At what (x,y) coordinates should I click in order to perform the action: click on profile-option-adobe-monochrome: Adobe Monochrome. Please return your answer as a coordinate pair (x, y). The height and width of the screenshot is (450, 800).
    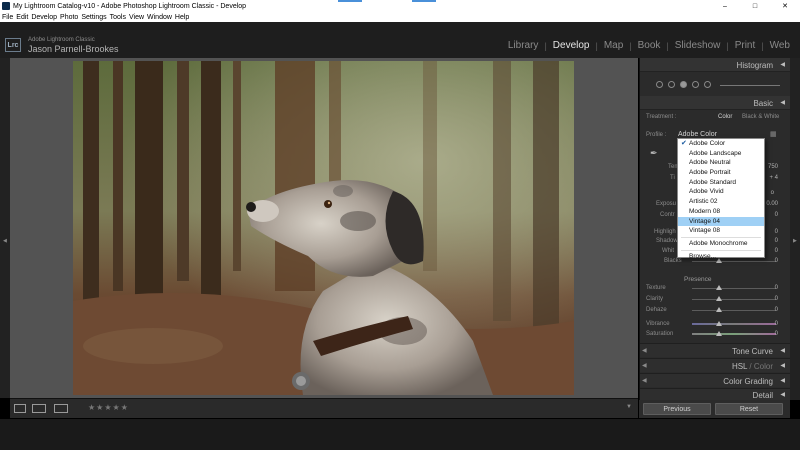
    Looking at the image, I should click on (721, 244).